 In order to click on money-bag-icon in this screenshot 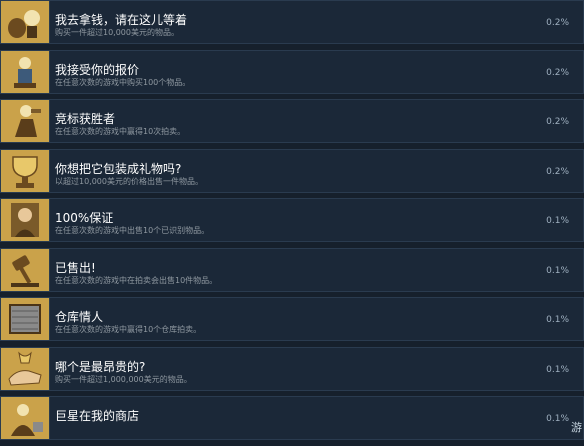, I will do `click(25, 22)`.